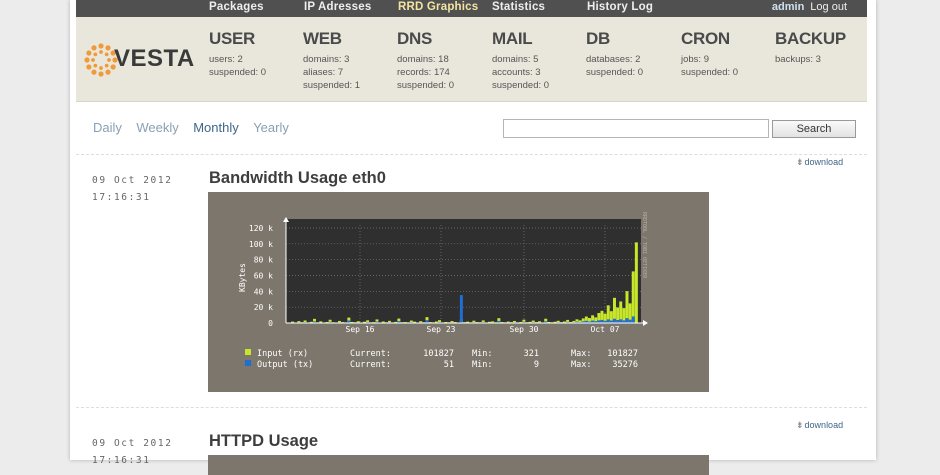 Image resolution: width=940 pixels, height=475 pixels. I want to click on stat-title: DNS, so click(414, 38).